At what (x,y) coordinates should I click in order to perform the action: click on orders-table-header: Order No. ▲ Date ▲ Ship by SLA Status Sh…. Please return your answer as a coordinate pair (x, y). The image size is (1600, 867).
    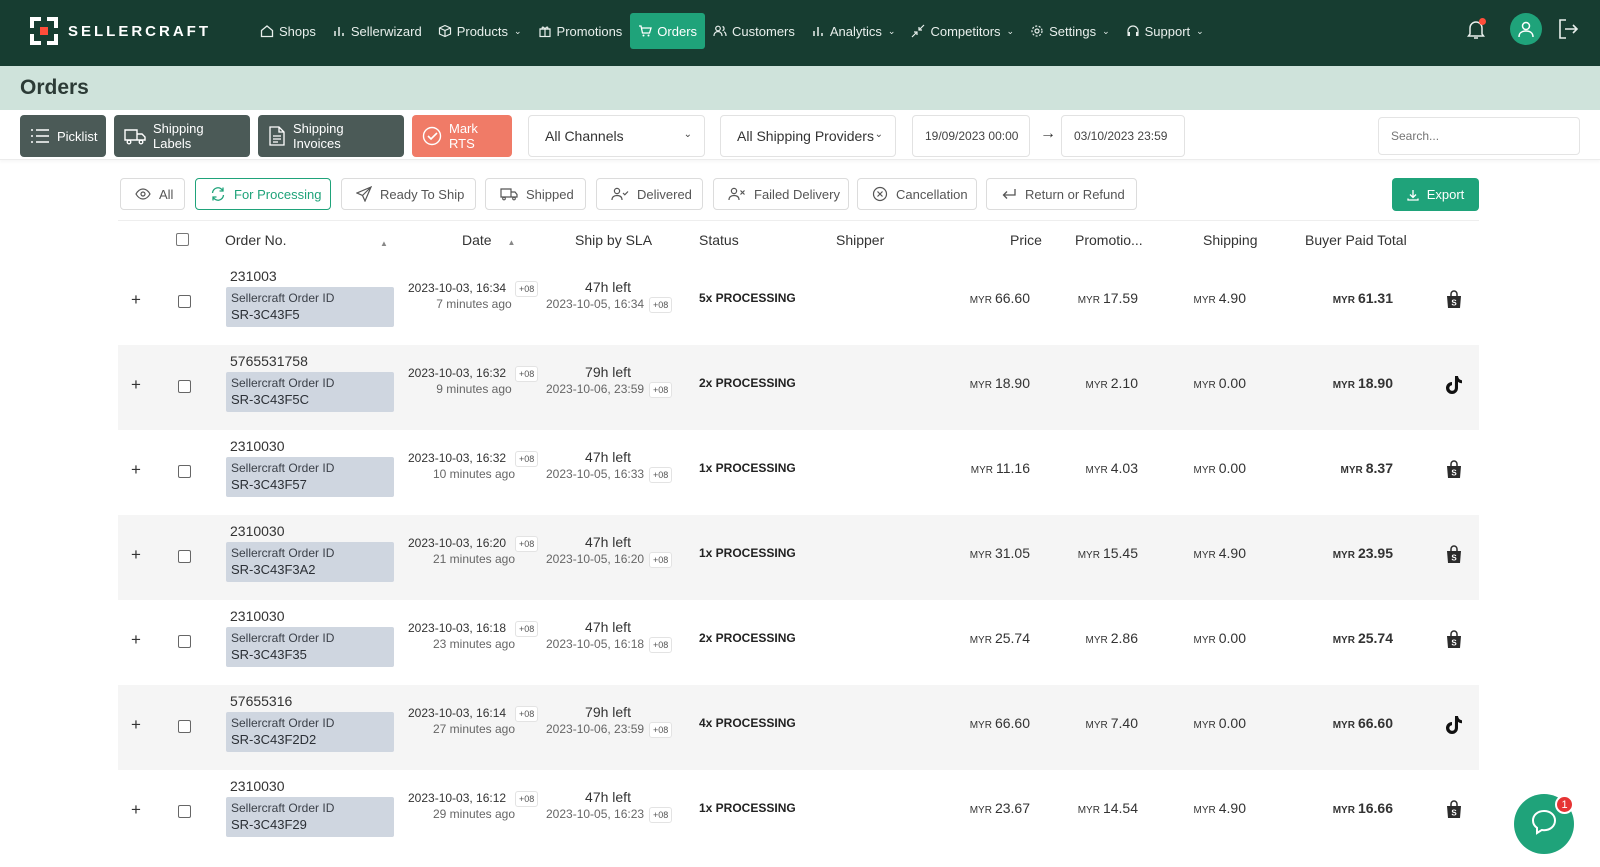
    Looking at the image, I should click on (798, 240).